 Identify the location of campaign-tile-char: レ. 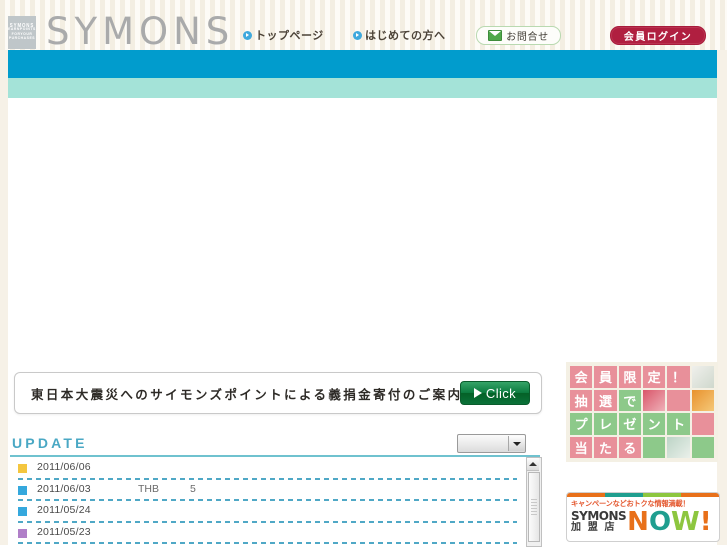
(605, 424).